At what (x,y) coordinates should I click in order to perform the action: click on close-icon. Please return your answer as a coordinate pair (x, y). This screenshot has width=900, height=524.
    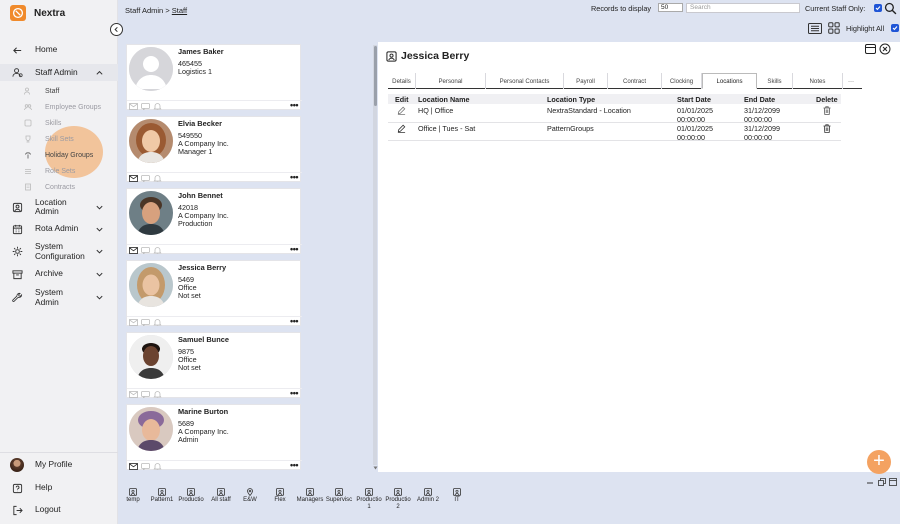
    Looking at the image, I should click on (885, 49).